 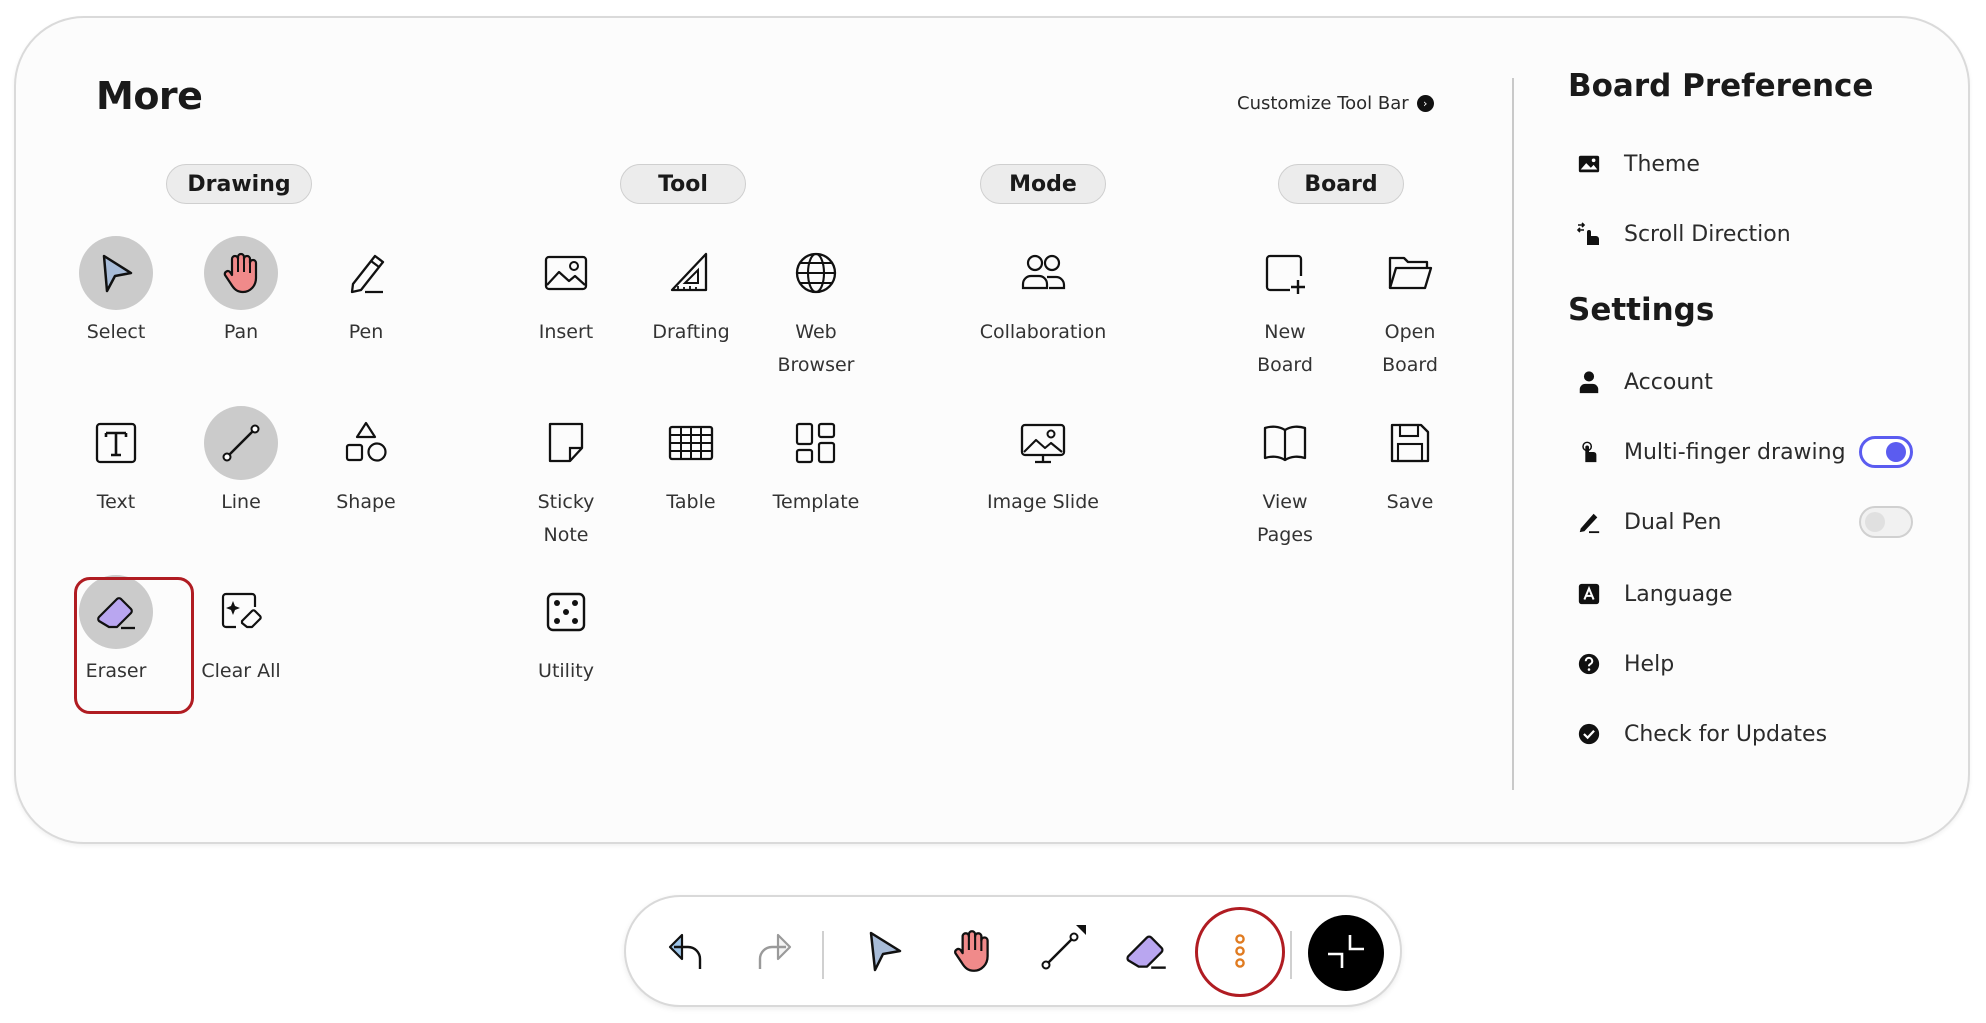 I want to click on sticky-note-icon, so click(x=566, y=443).